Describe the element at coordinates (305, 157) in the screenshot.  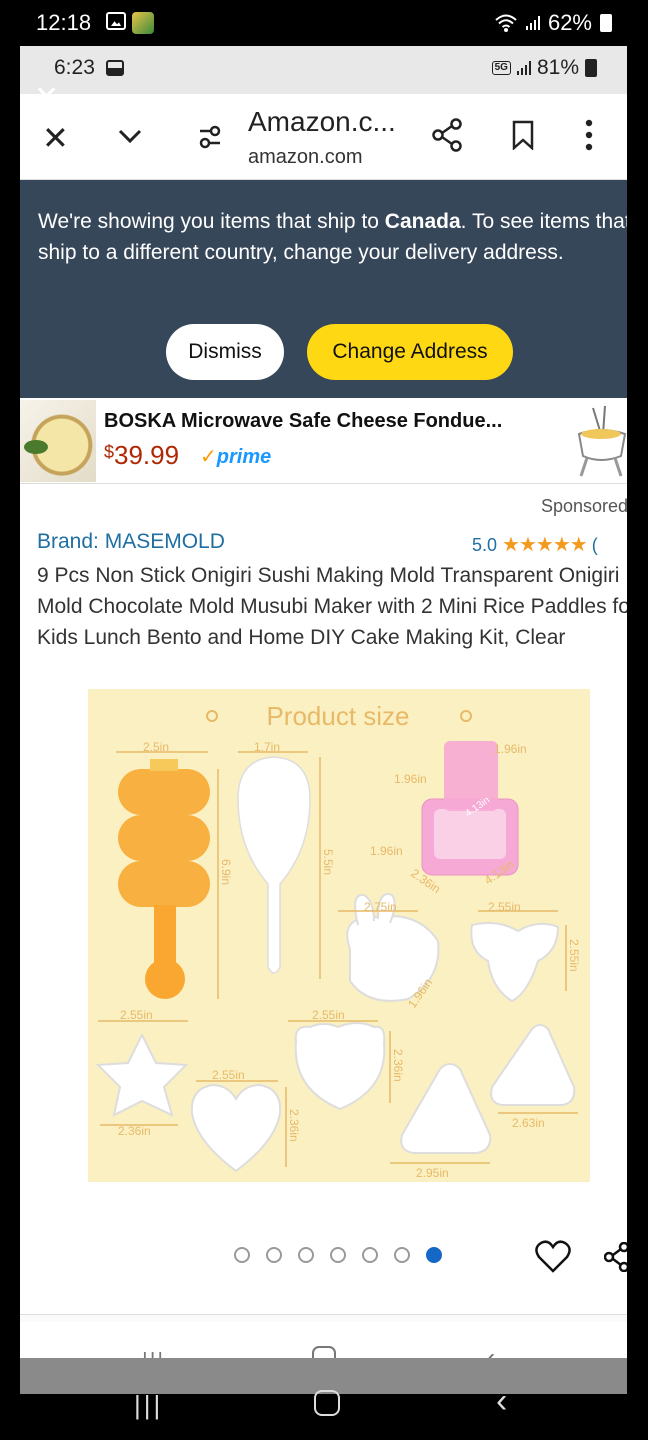
I see `page-url: amazon.com` at that location.